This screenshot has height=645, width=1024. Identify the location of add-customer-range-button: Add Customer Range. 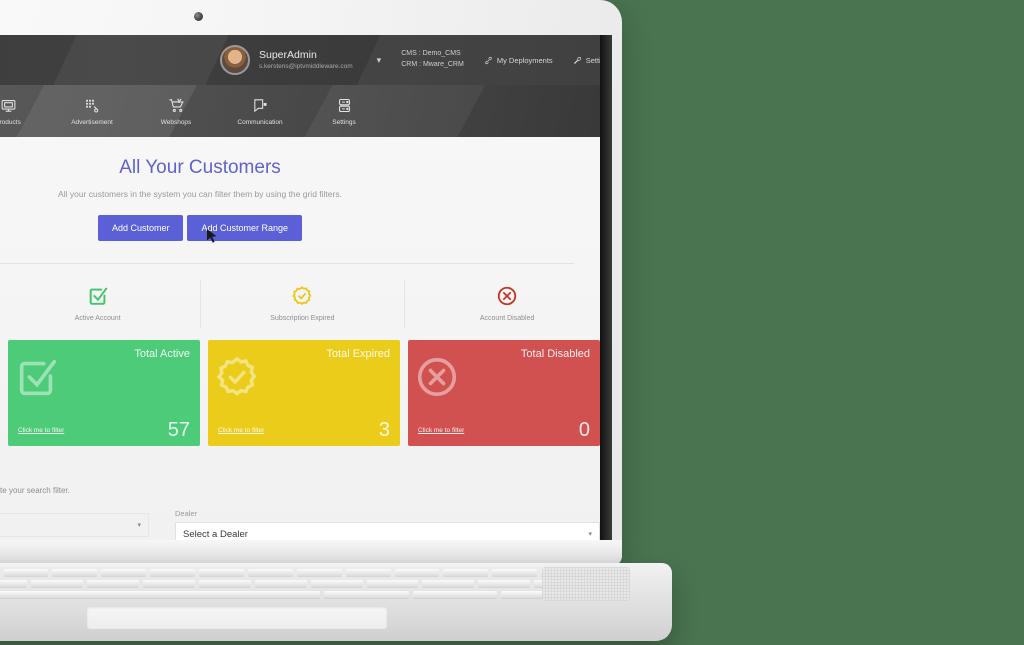
(245, 228).